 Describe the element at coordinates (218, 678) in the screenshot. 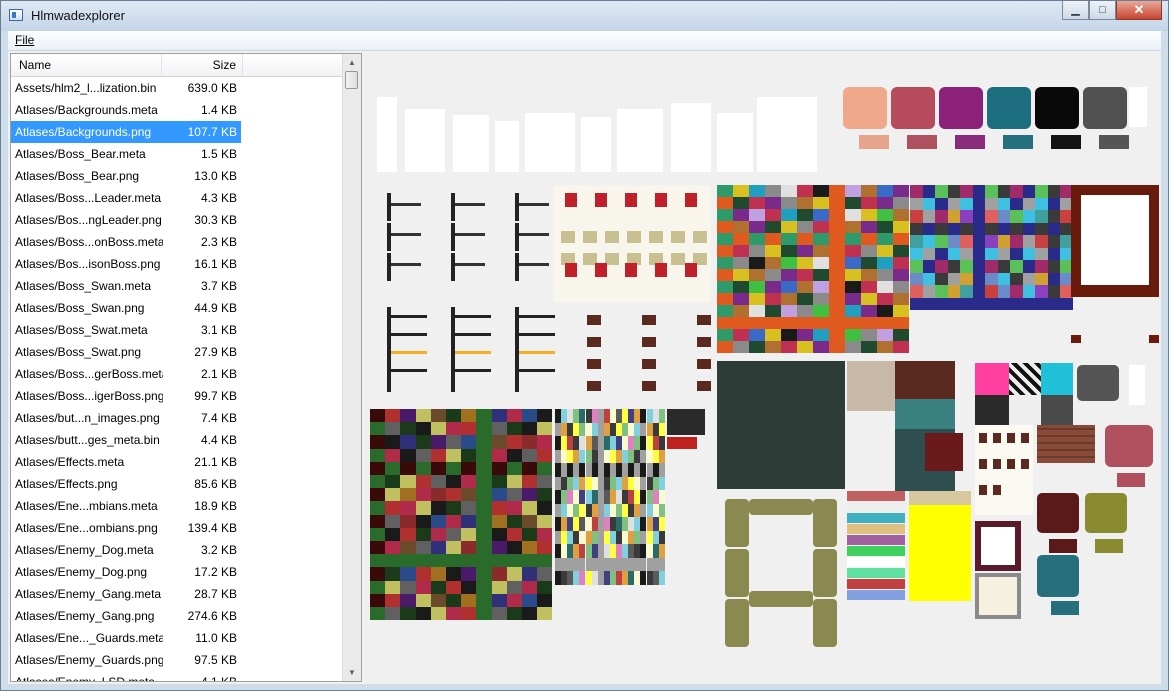

I see `file-size: 4.1 KB` at that location.